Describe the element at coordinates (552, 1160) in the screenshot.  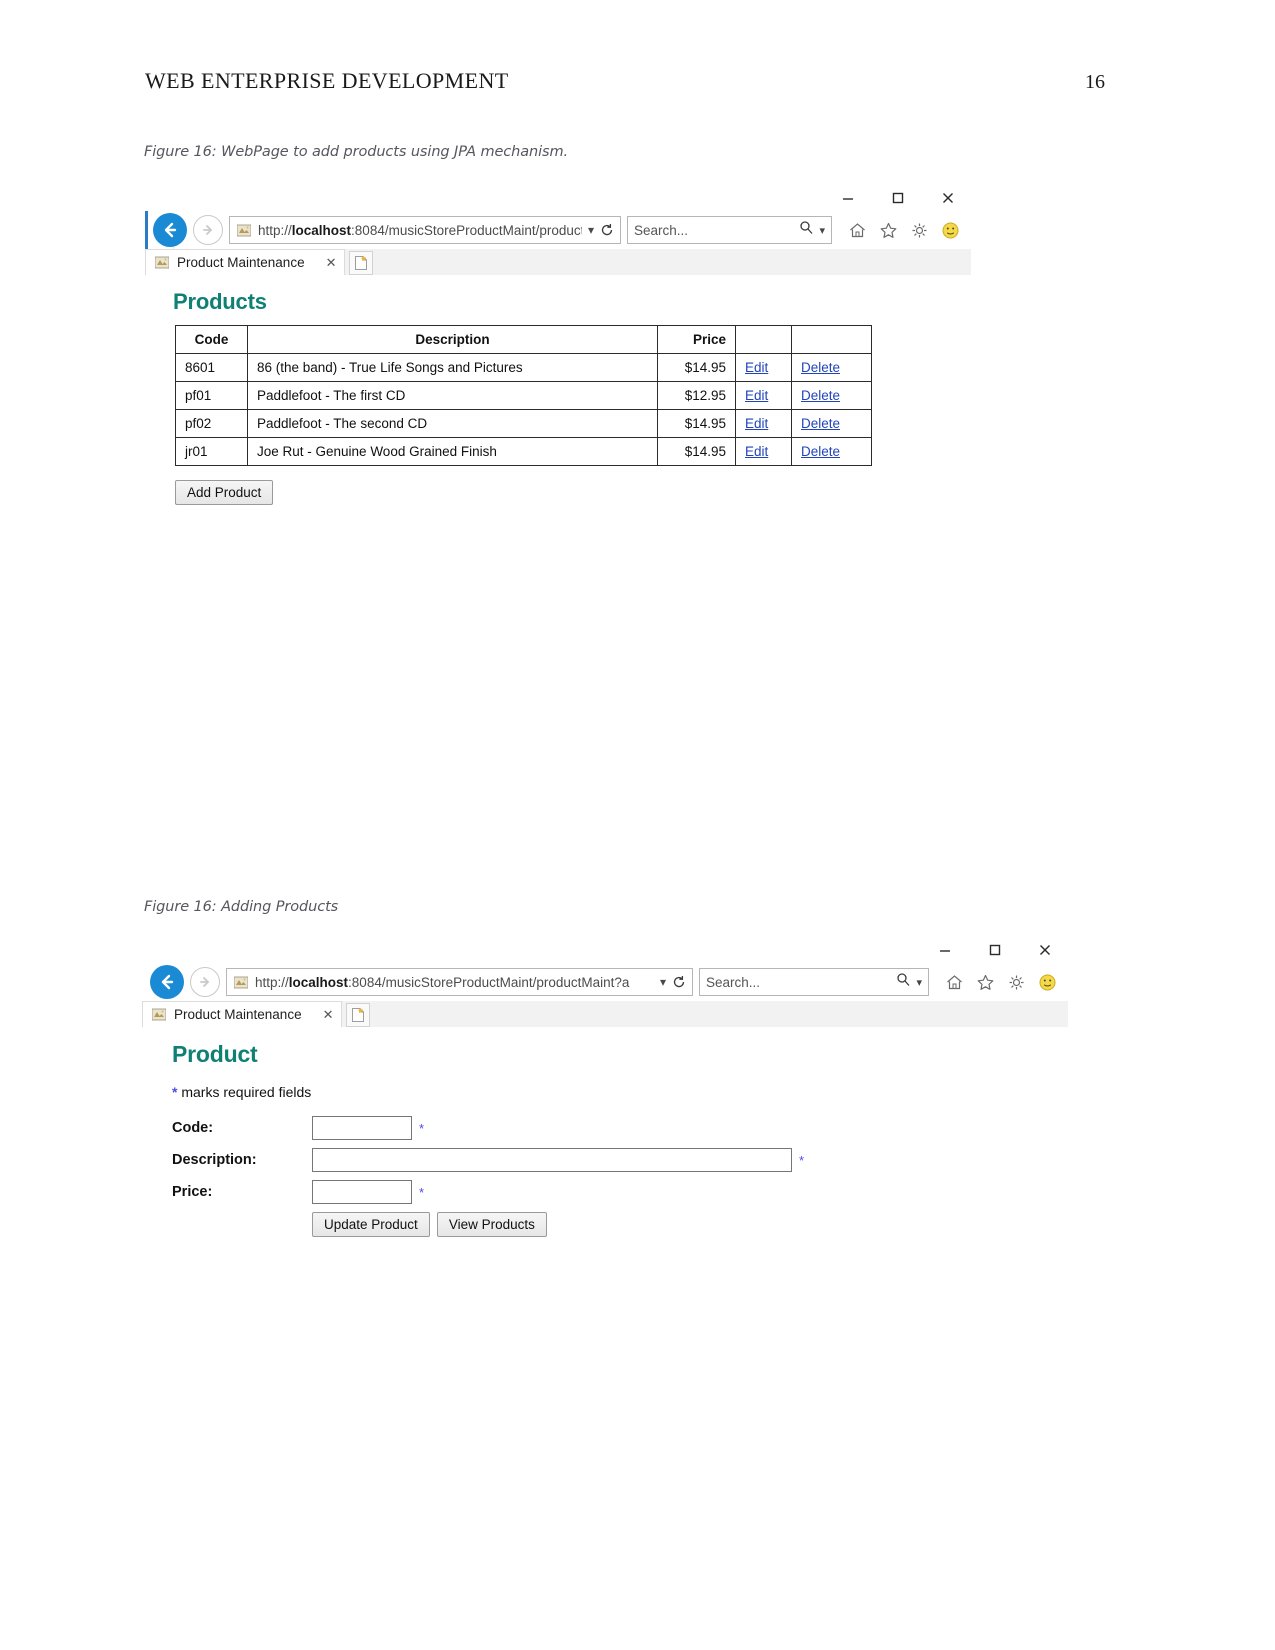
I see `description-input` at that location.